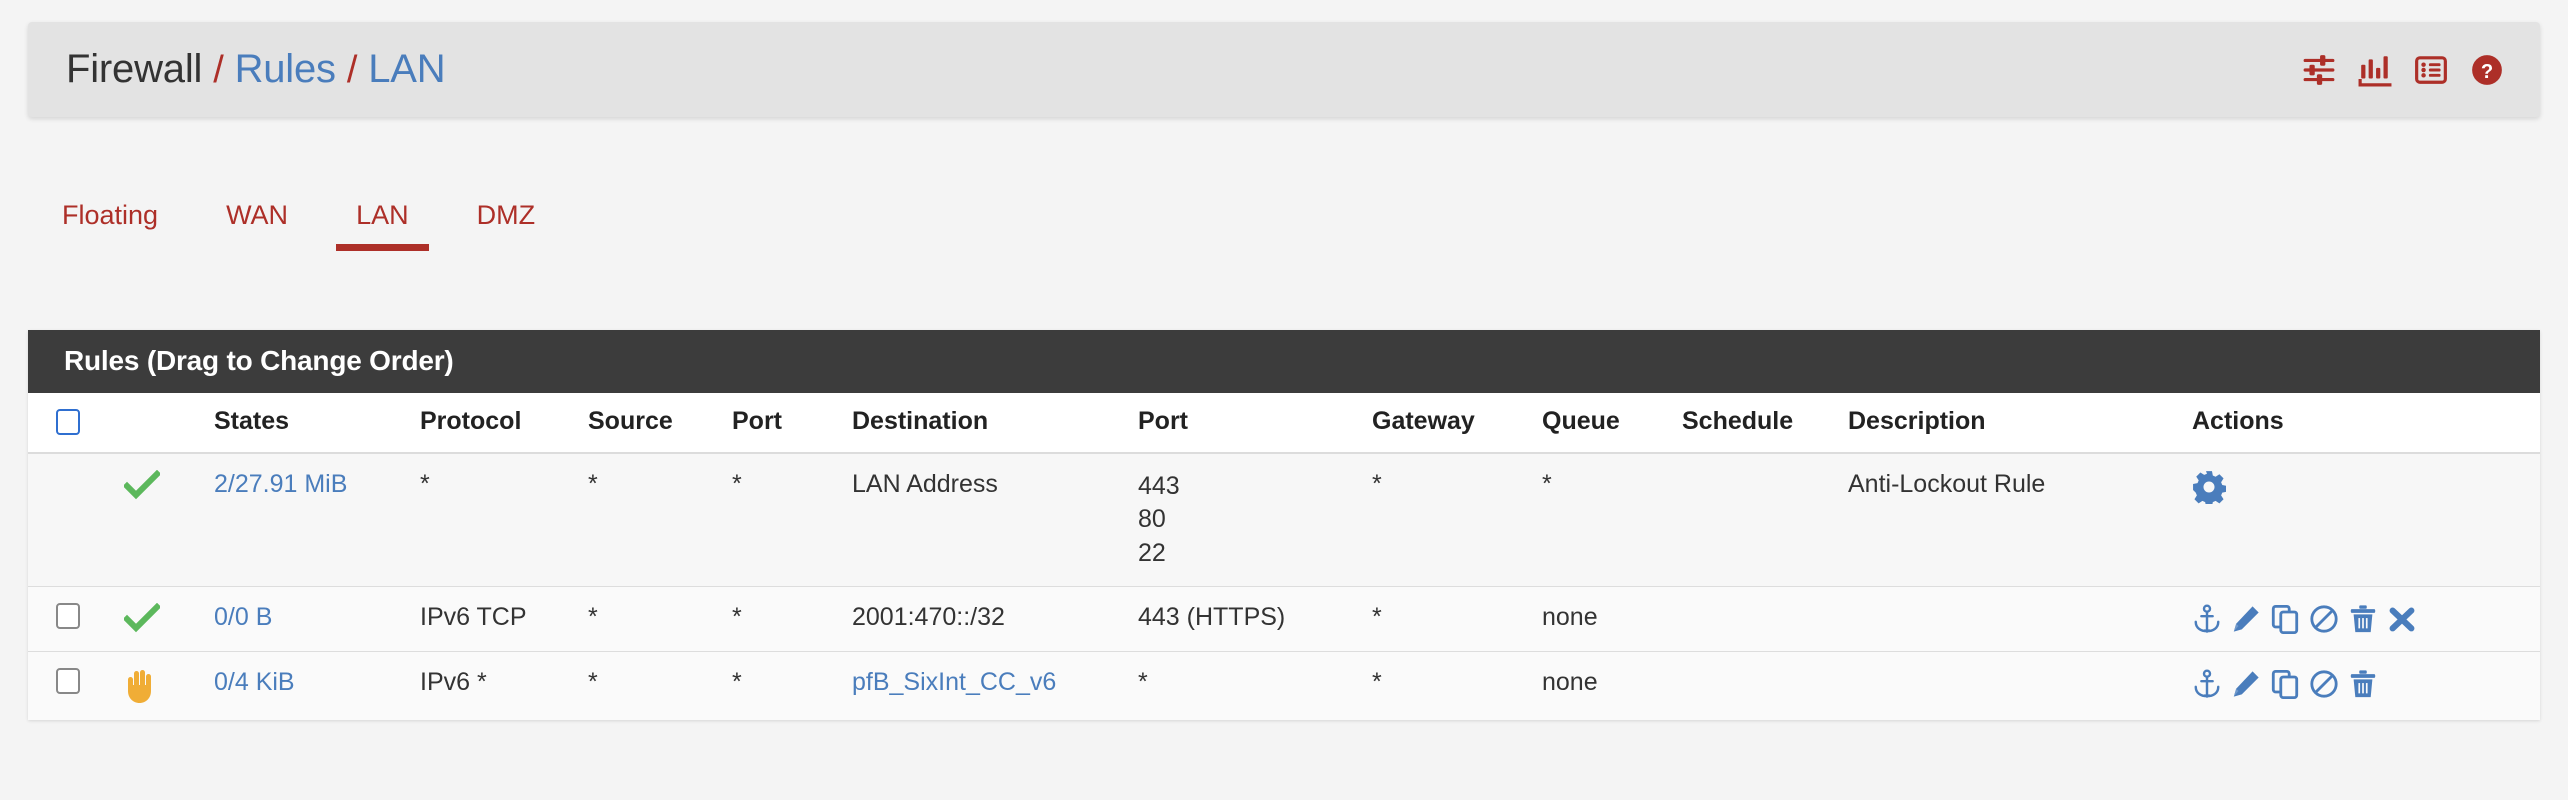  Describe the element at coordinates (2238, 421) in the screenshot. I see `header-actions: Actions` at that location.